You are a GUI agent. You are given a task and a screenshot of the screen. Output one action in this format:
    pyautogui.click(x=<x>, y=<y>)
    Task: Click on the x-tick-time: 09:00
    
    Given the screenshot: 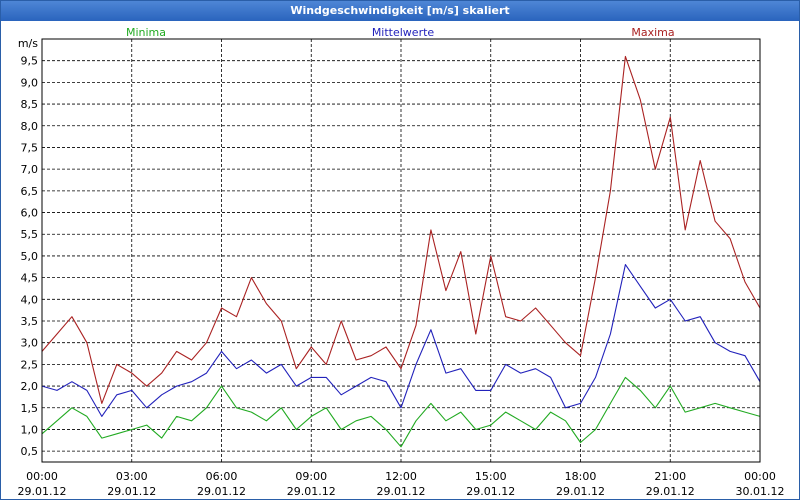 What is the action you would take?
    pyautogui.click(x=311, y=476)
    